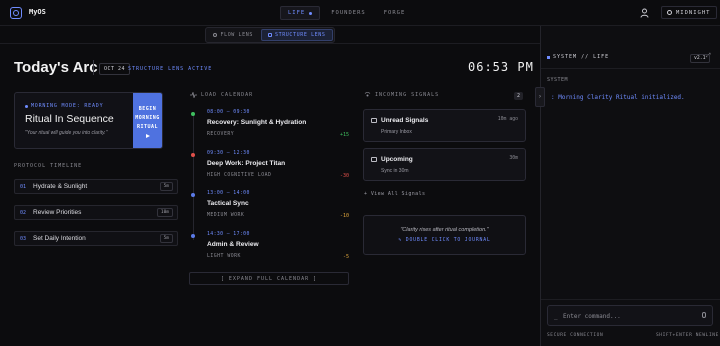 This screenshot has width=720, height=346. Describe the element at coordinates (147, 127) in the screenshot. I see `begin-line-3: RITUAL` at that location.